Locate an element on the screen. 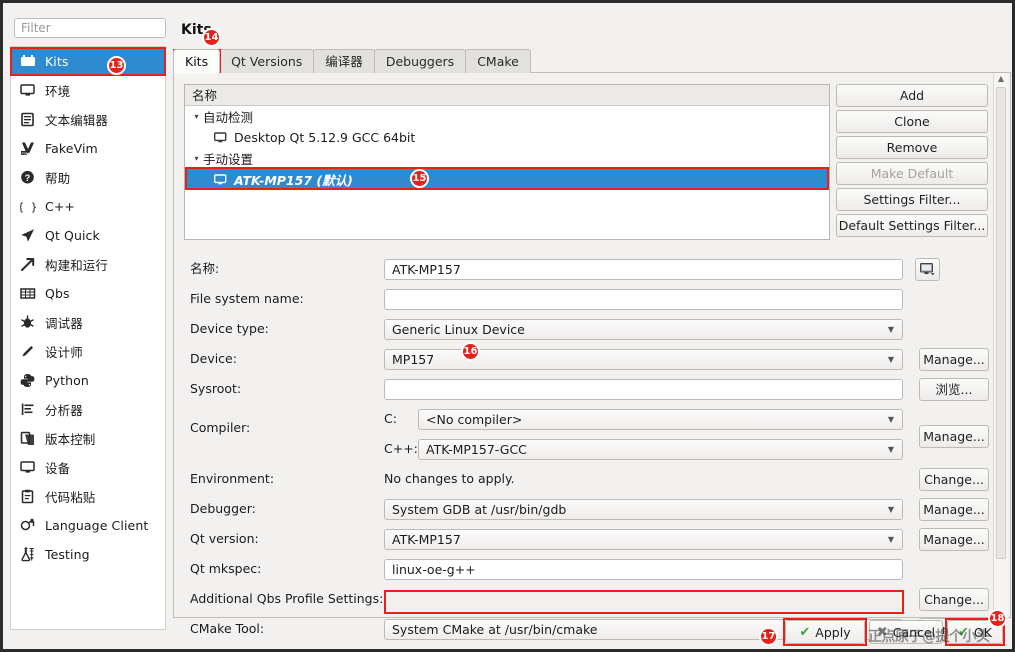 Image resolution: width=1015 pixels, height=652 pixels. input-qt-mkspec: linux-oe-g++ is located at coordinates (643, 569).